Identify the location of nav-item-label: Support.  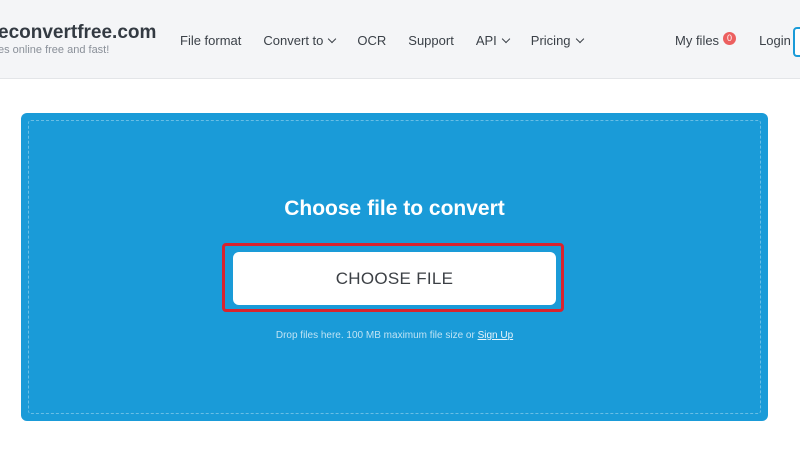
(431, 40).